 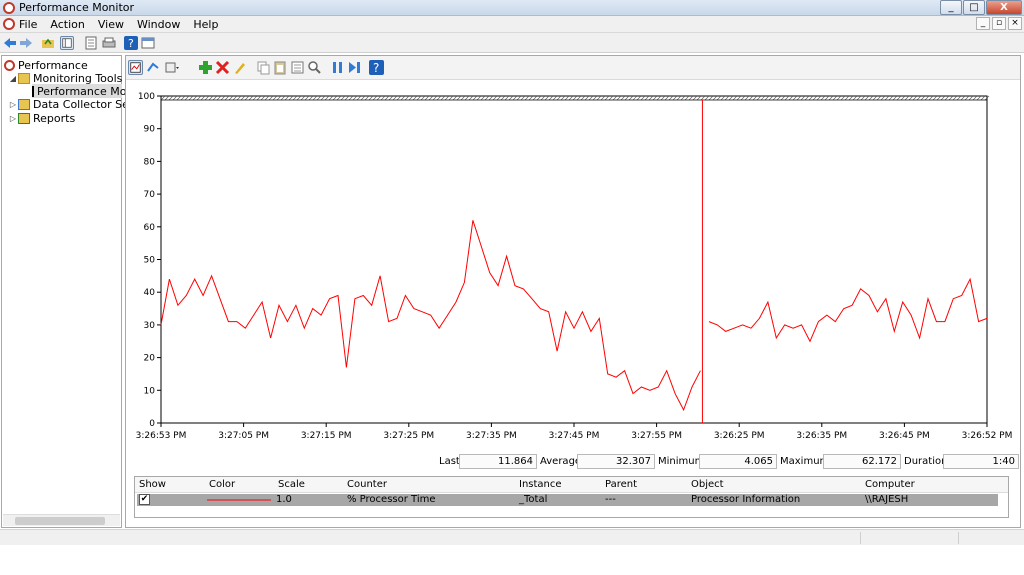 I want to click on tree-label: Data Collector Sets, so click(x=86, y=104).